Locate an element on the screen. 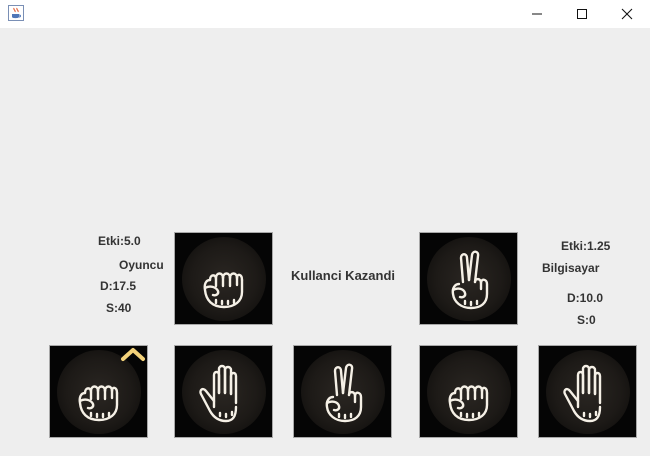 This screenshot has width=650, height=456. computer-name-label: Bilgisayar is located at coordinates (571, 268).